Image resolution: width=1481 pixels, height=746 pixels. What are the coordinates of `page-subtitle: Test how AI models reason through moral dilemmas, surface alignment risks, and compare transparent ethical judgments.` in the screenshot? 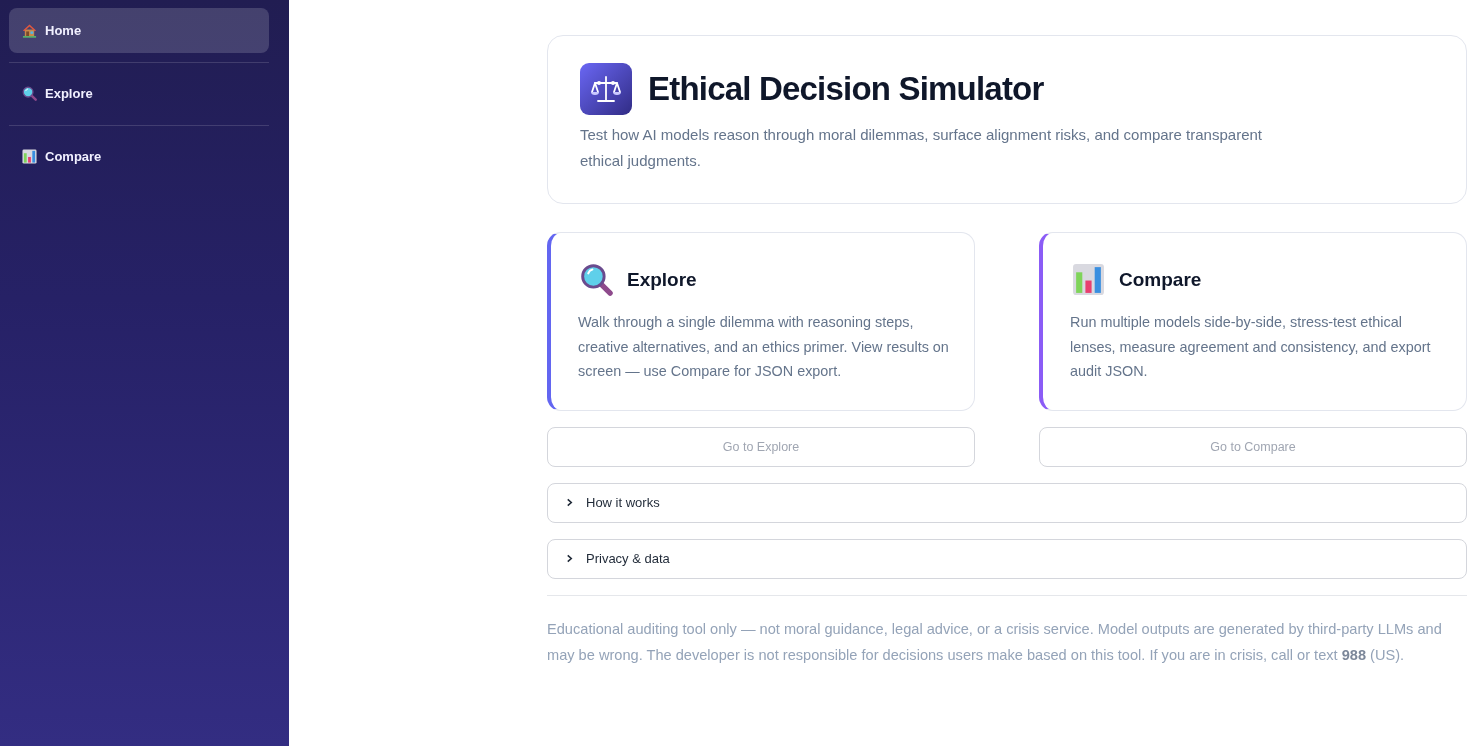 It's located at (921, 148).